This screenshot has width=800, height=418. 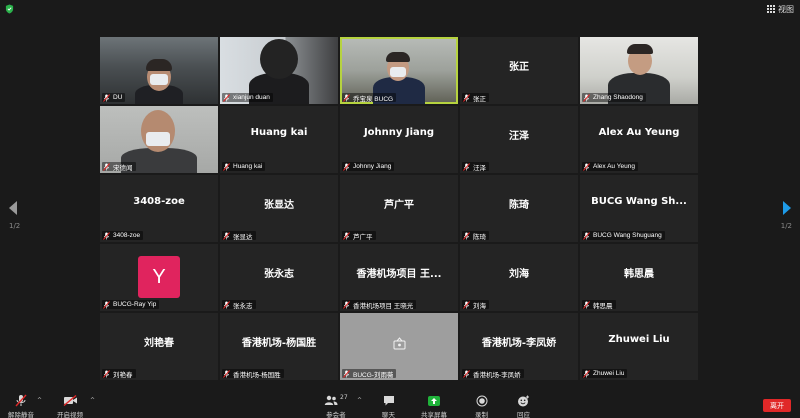 I want to click on page-indicator-left: 1/2, so click(x=15, y=226).